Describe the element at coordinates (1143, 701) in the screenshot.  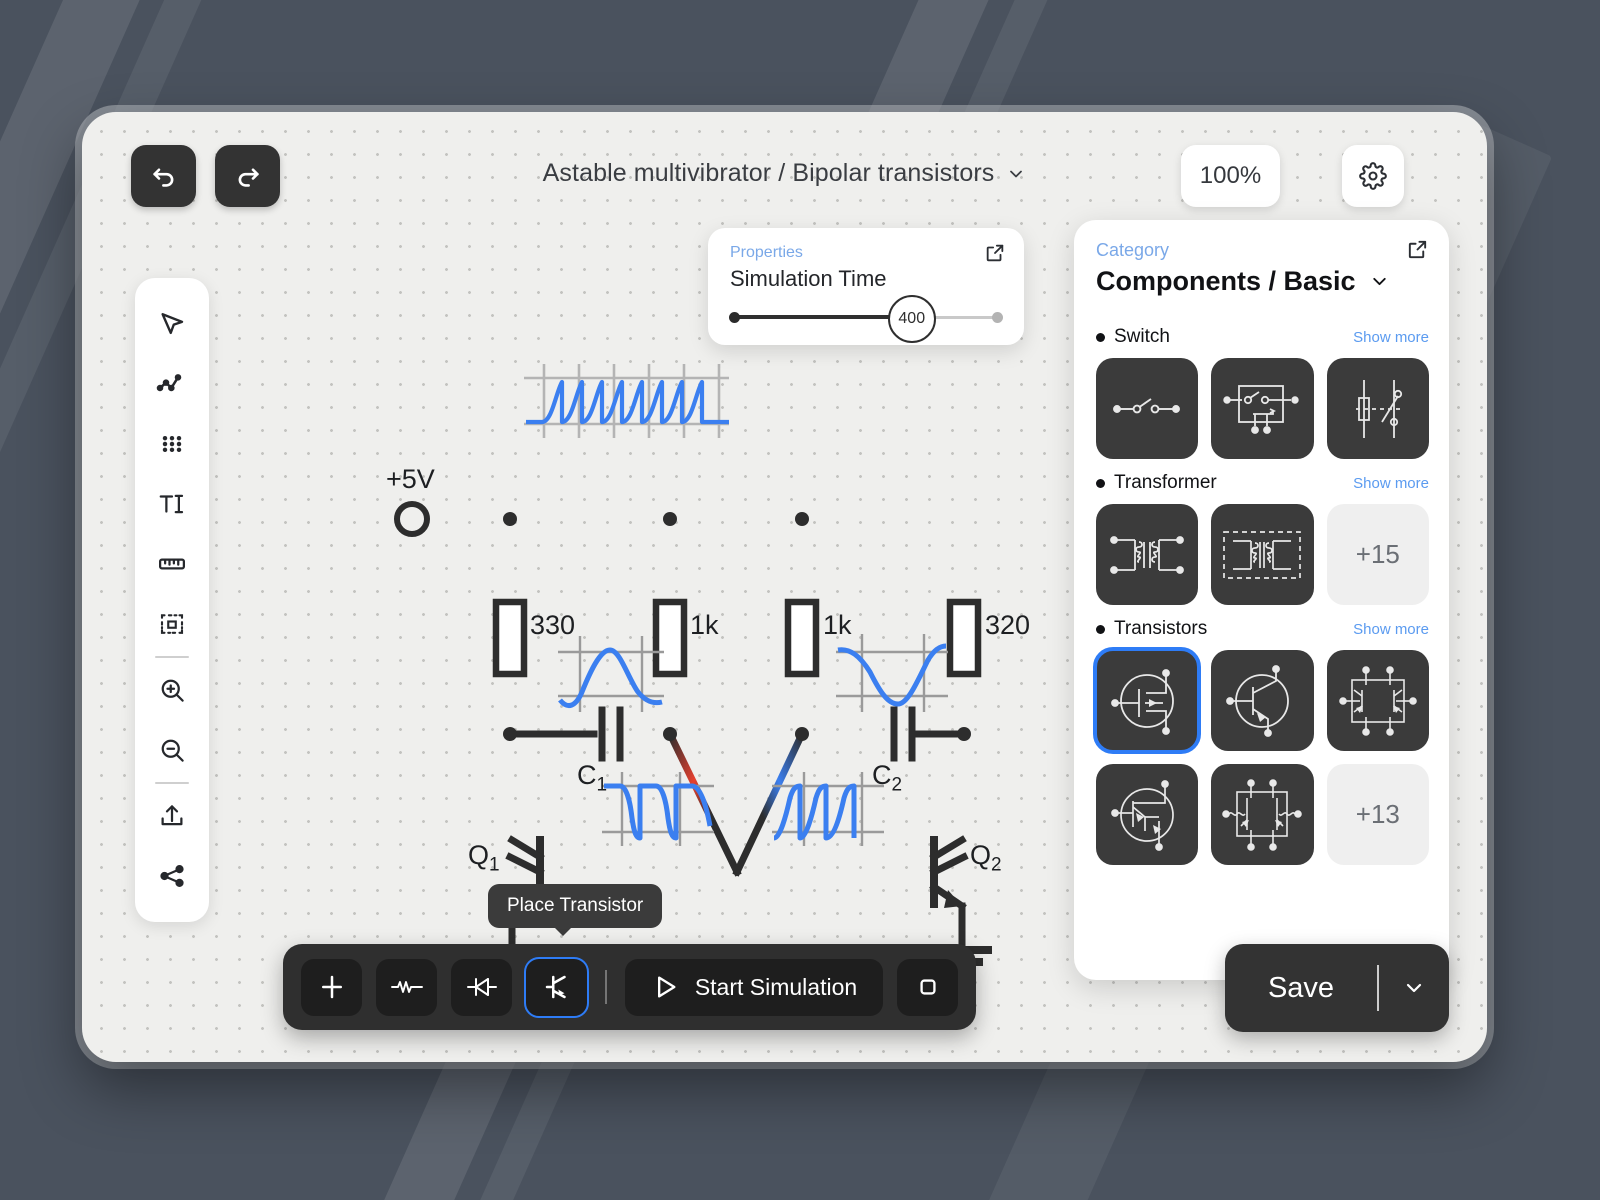
I see `mosfet-icon` at that location.